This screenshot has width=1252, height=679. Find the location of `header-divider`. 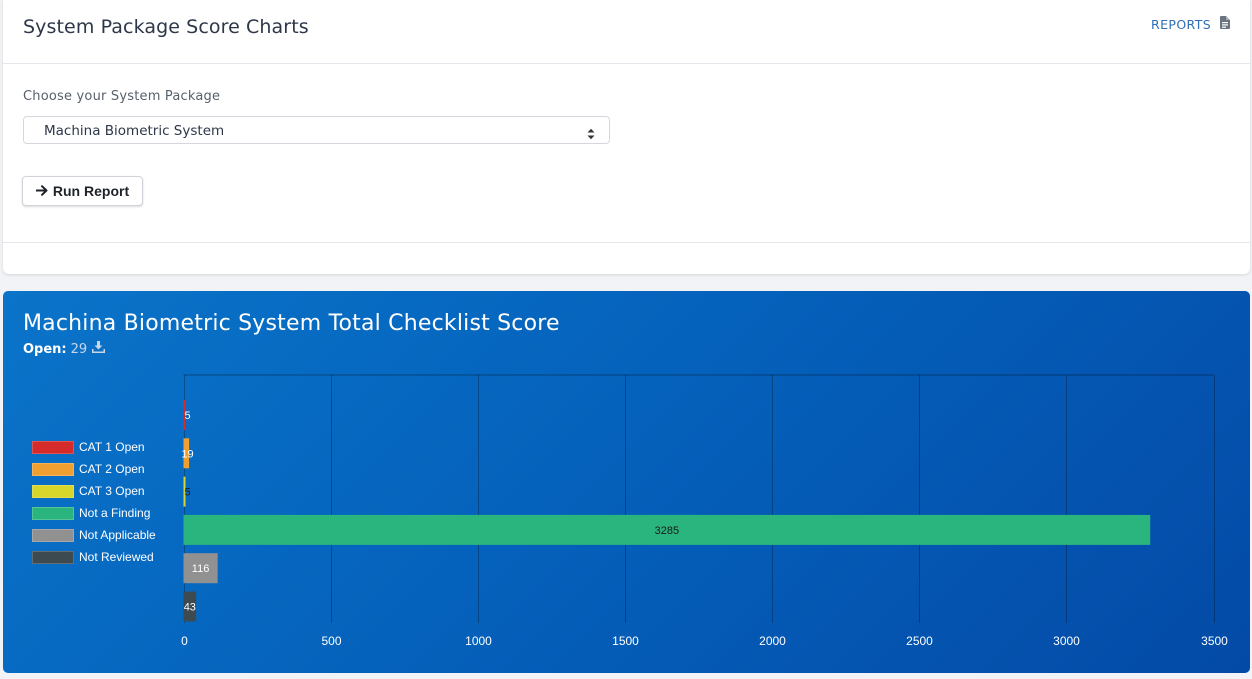

header-divider is located at coordinates (626, 63).